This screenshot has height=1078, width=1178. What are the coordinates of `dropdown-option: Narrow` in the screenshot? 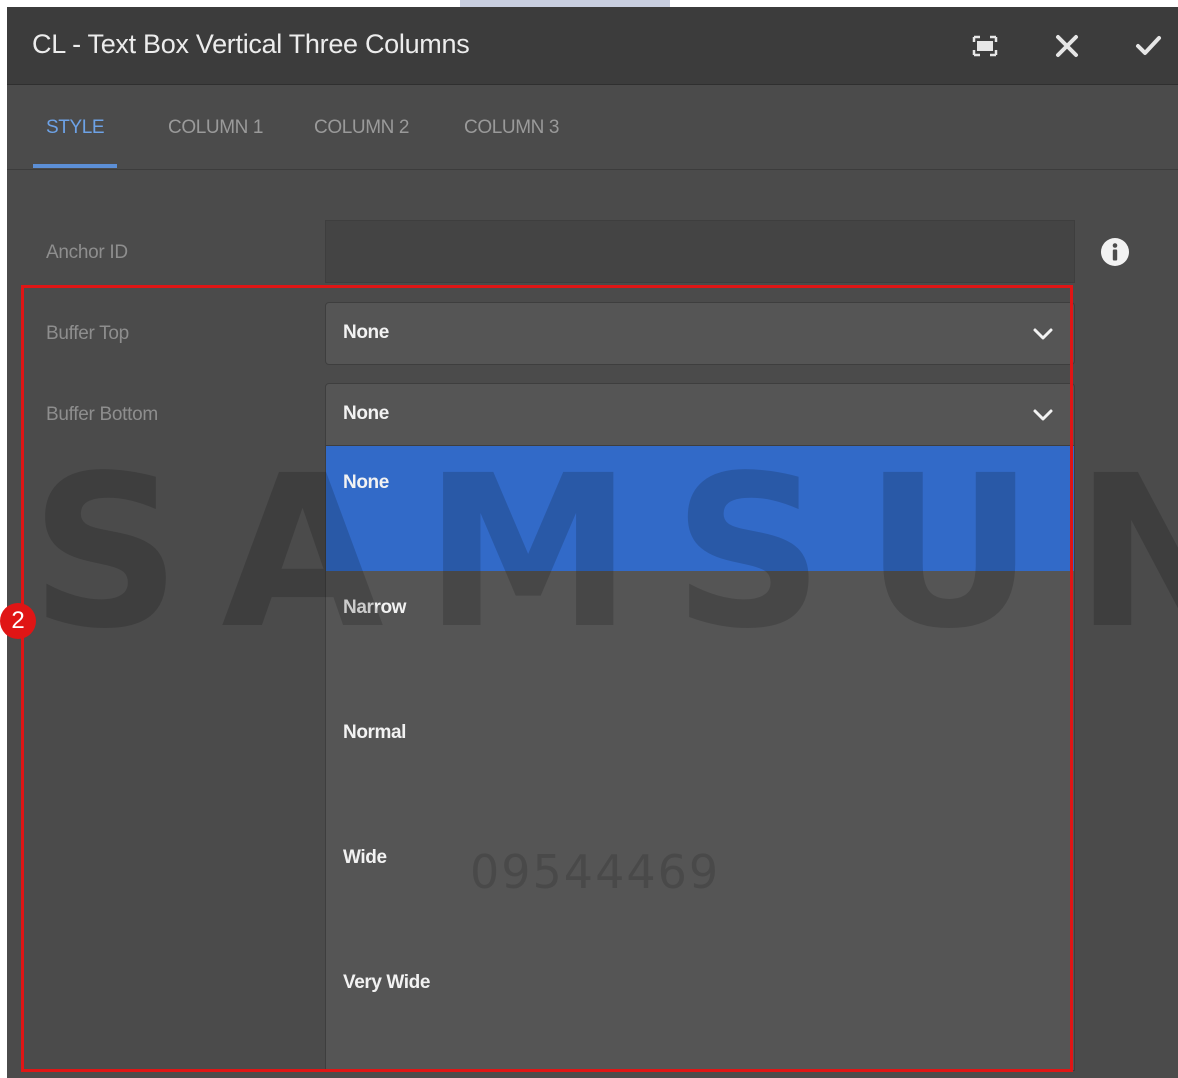 It's located at (700, 633).